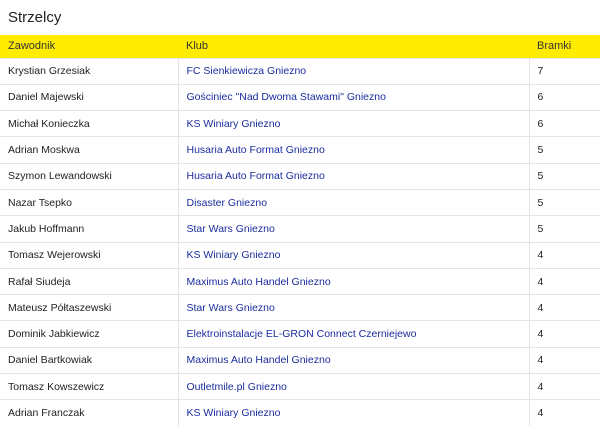 This screenshot has width=600, height=429. What do you see at coordinates (227, 203) in the screenshot?
I see `club-link: Disaster Gniezno` at bounding box center [227, 203].